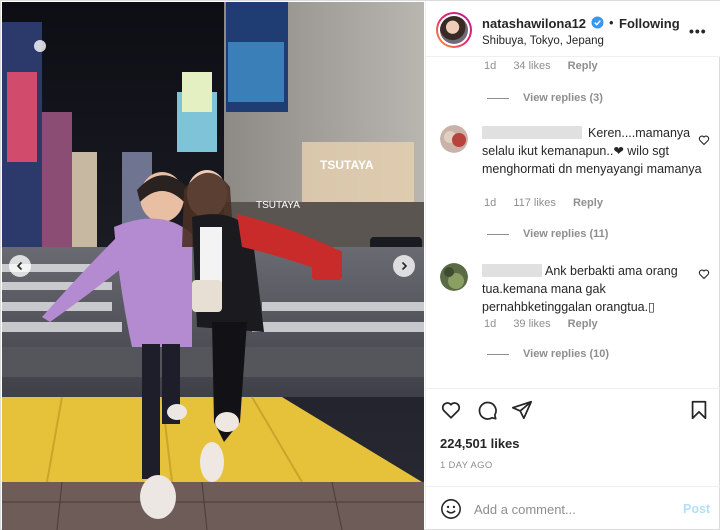 This screenshot has height=530, width=720. I want to click on chevron-right-icon, so click(404, 266).